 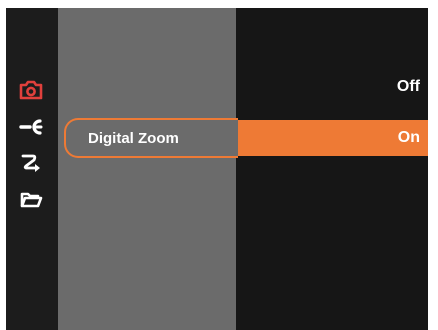 I want to click on wrench-icon, so click(x=31, y=127).